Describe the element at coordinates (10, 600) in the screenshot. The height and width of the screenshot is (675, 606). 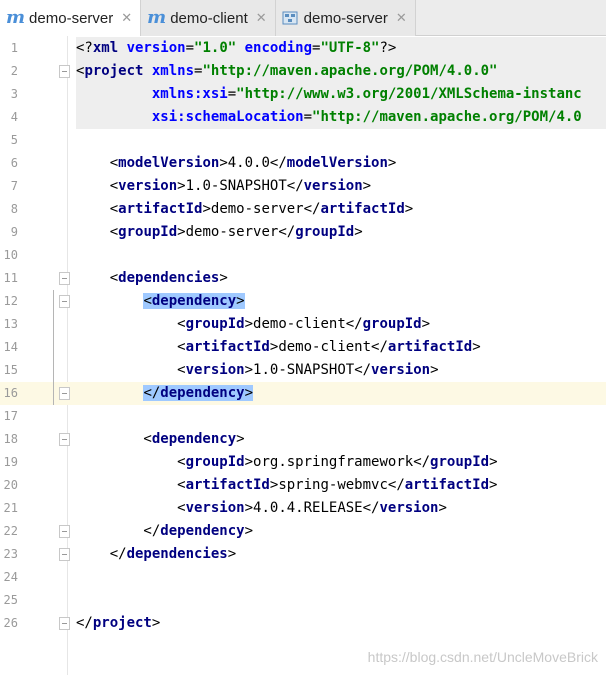
I see `line-number: 25` at that location.